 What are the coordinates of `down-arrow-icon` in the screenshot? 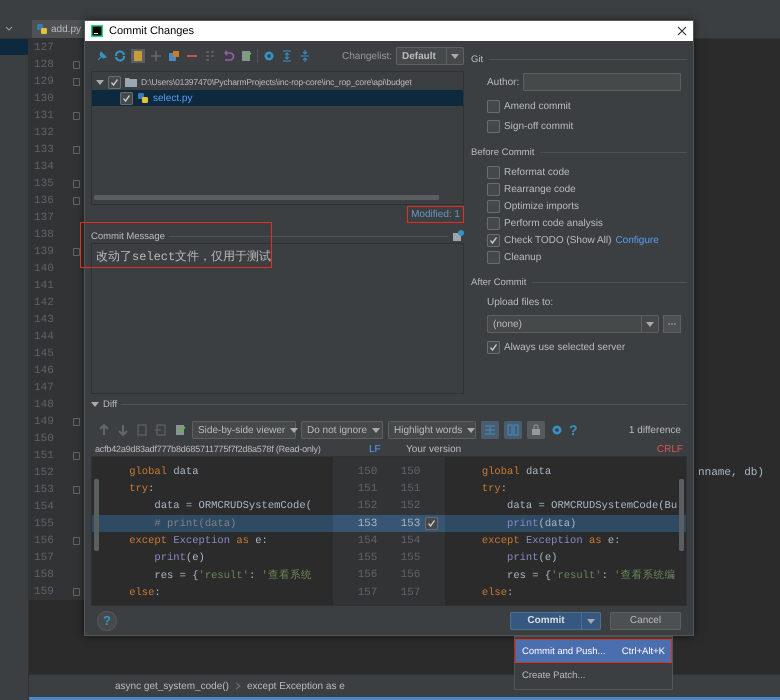 It's located at (123, 430).